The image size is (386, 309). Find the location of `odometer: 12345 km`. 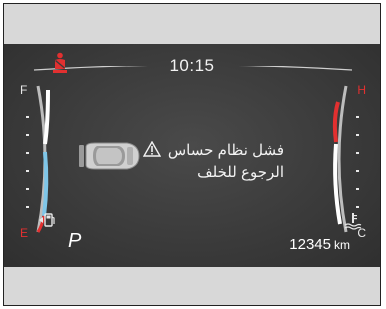

odometer: 12345 km is located at coordinates (319, 244).